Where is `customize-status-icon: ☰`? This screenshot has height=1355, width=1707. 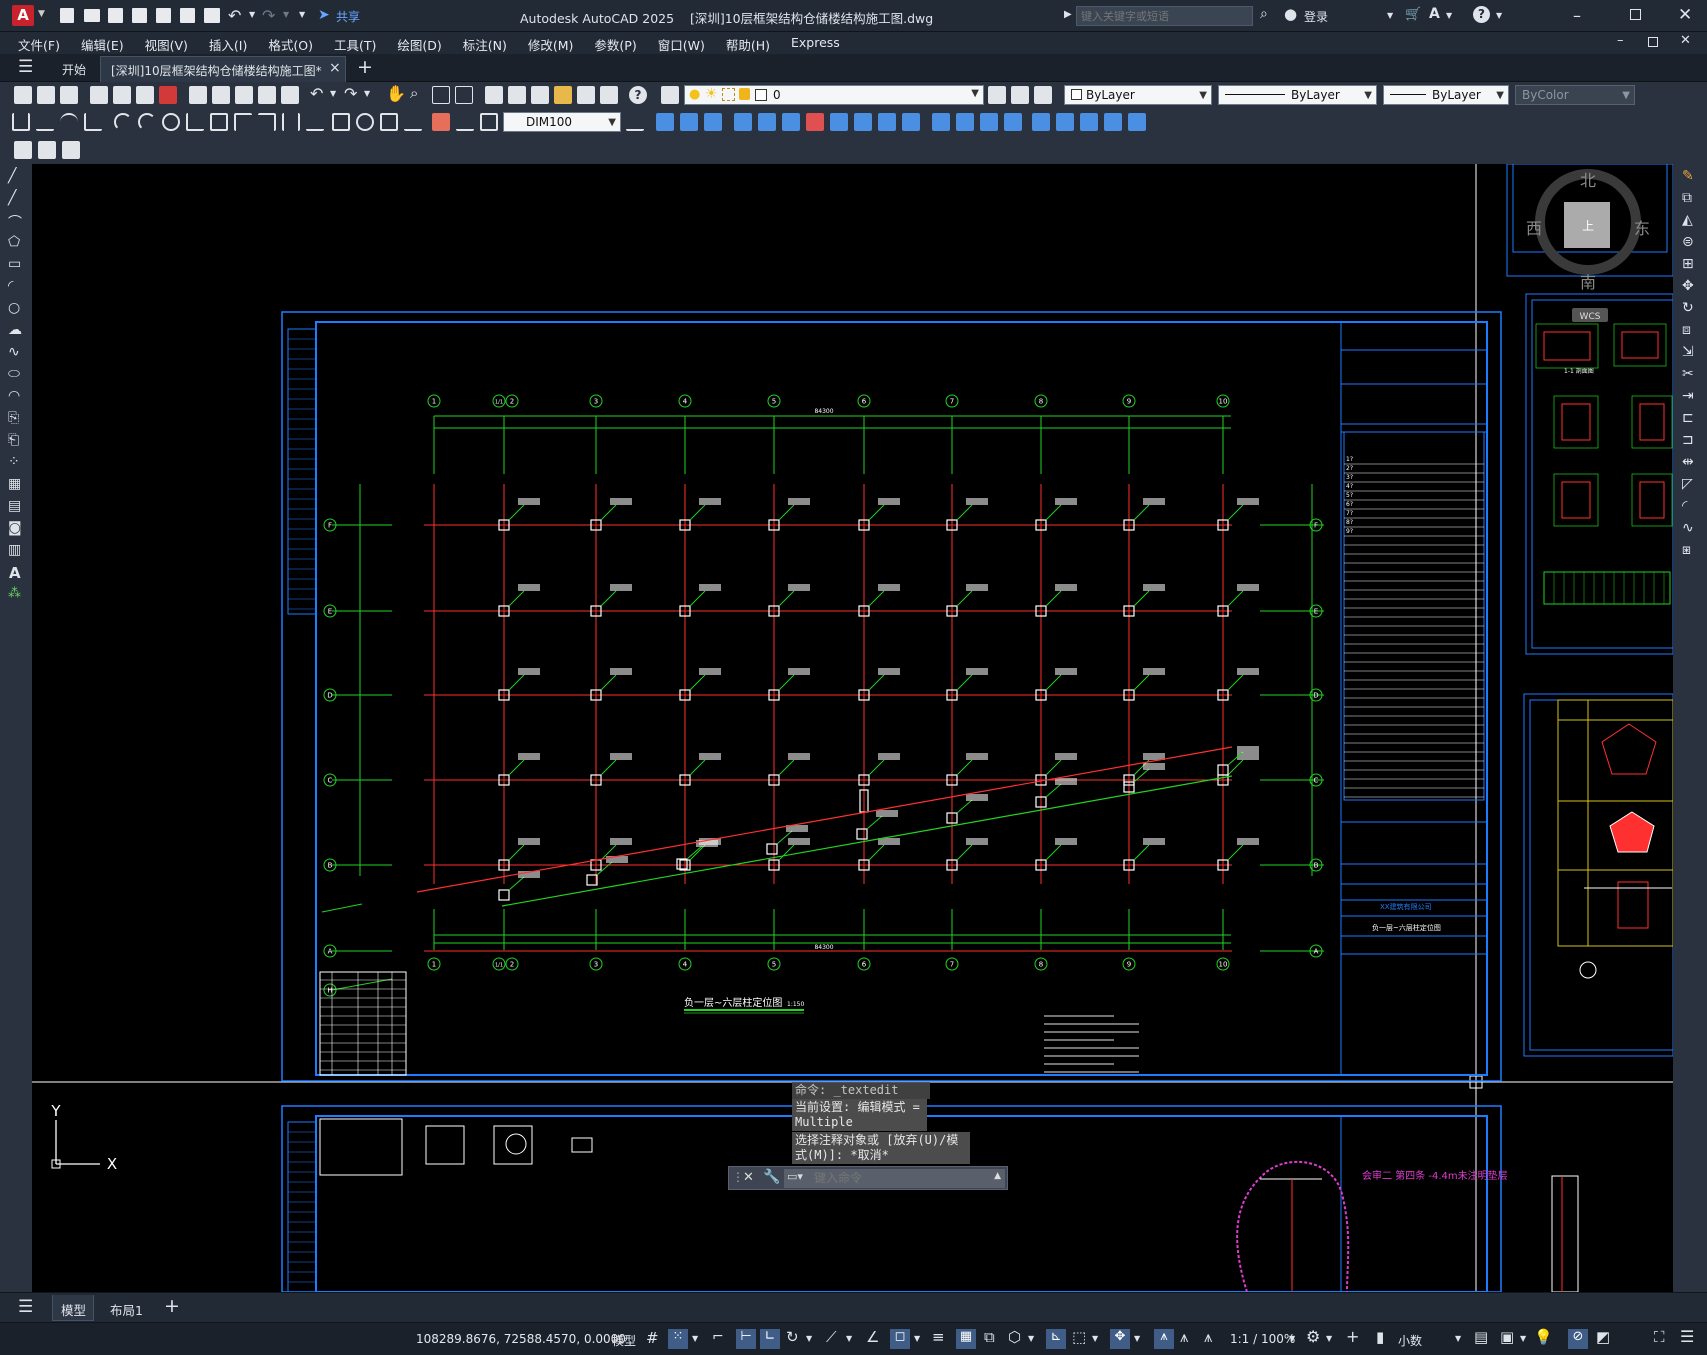
customize-status-icon: ☰ is located at coordinates (1687, 1336).